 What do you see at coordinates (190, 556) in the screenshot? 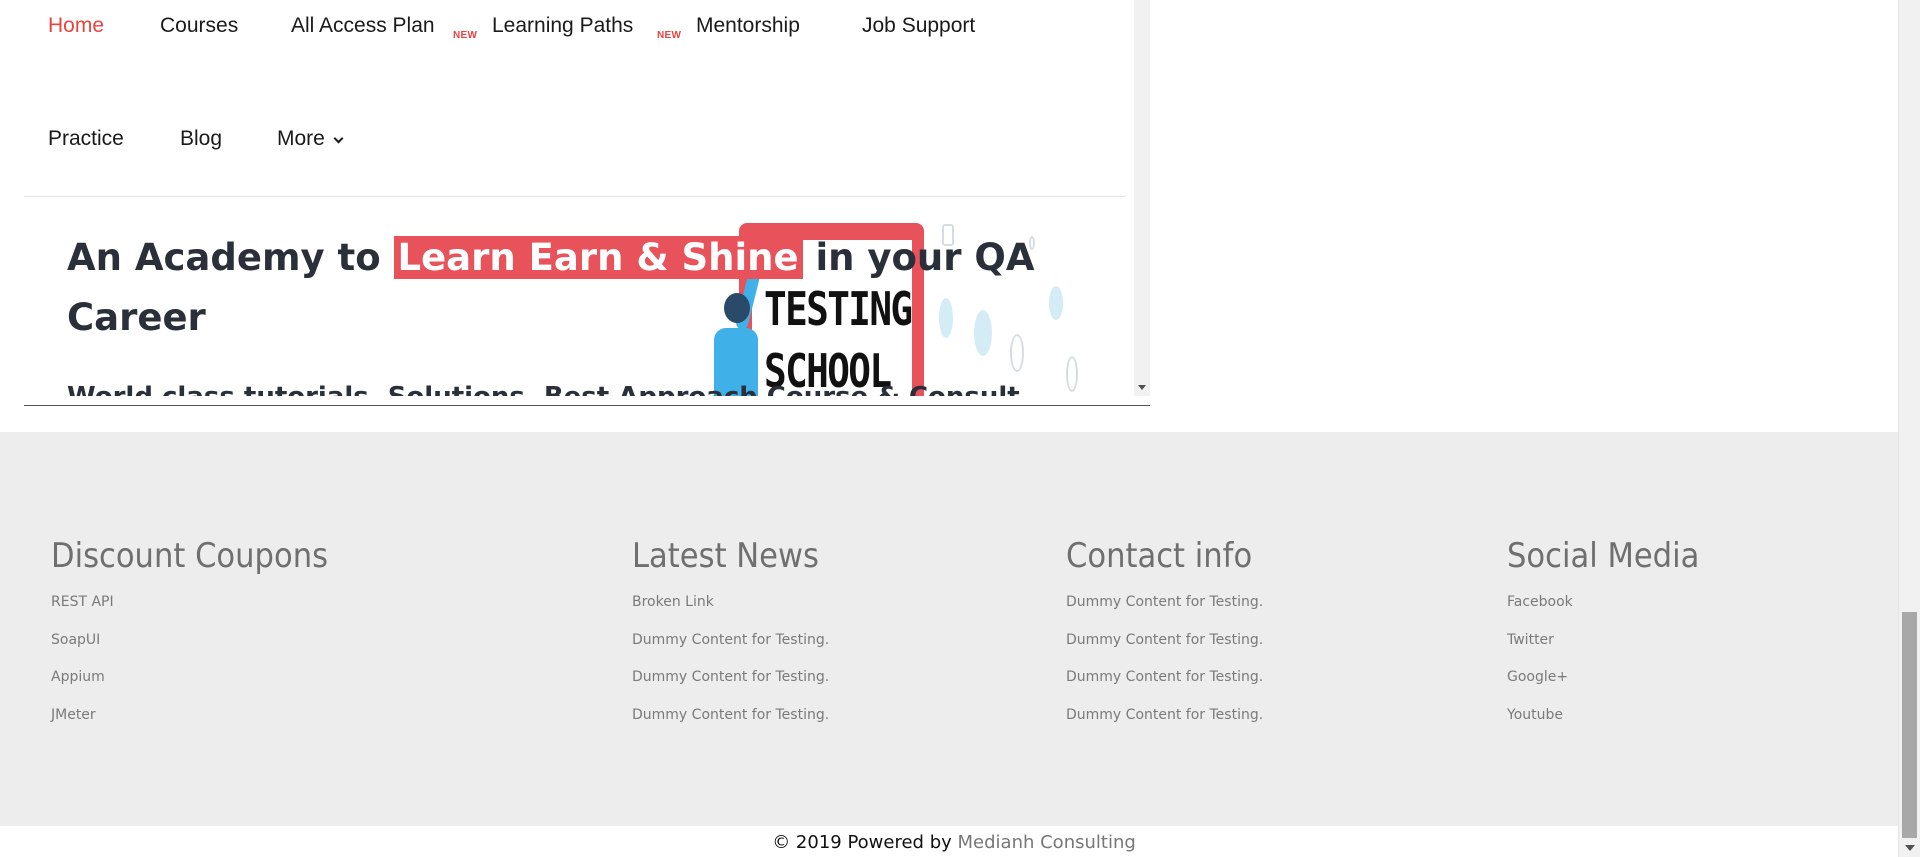
I see `footer-column-title: Discount Coupons` at bounding box center [190, 556].